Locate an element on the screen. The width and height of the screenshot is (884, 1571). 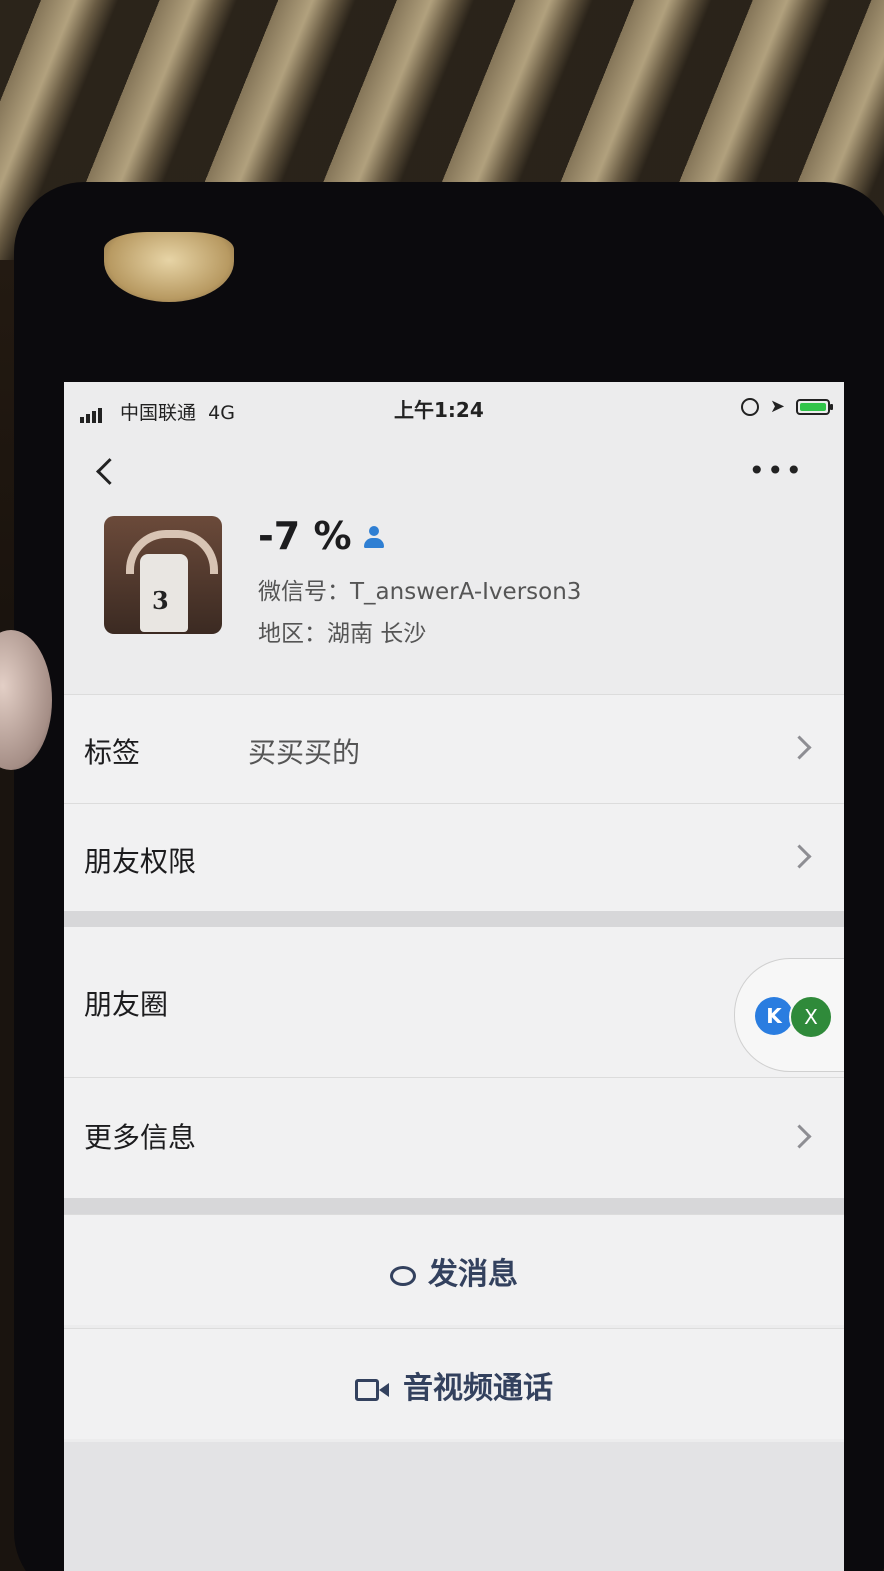
ellipsis-icon: ••• is located at coordinates (776, 471).